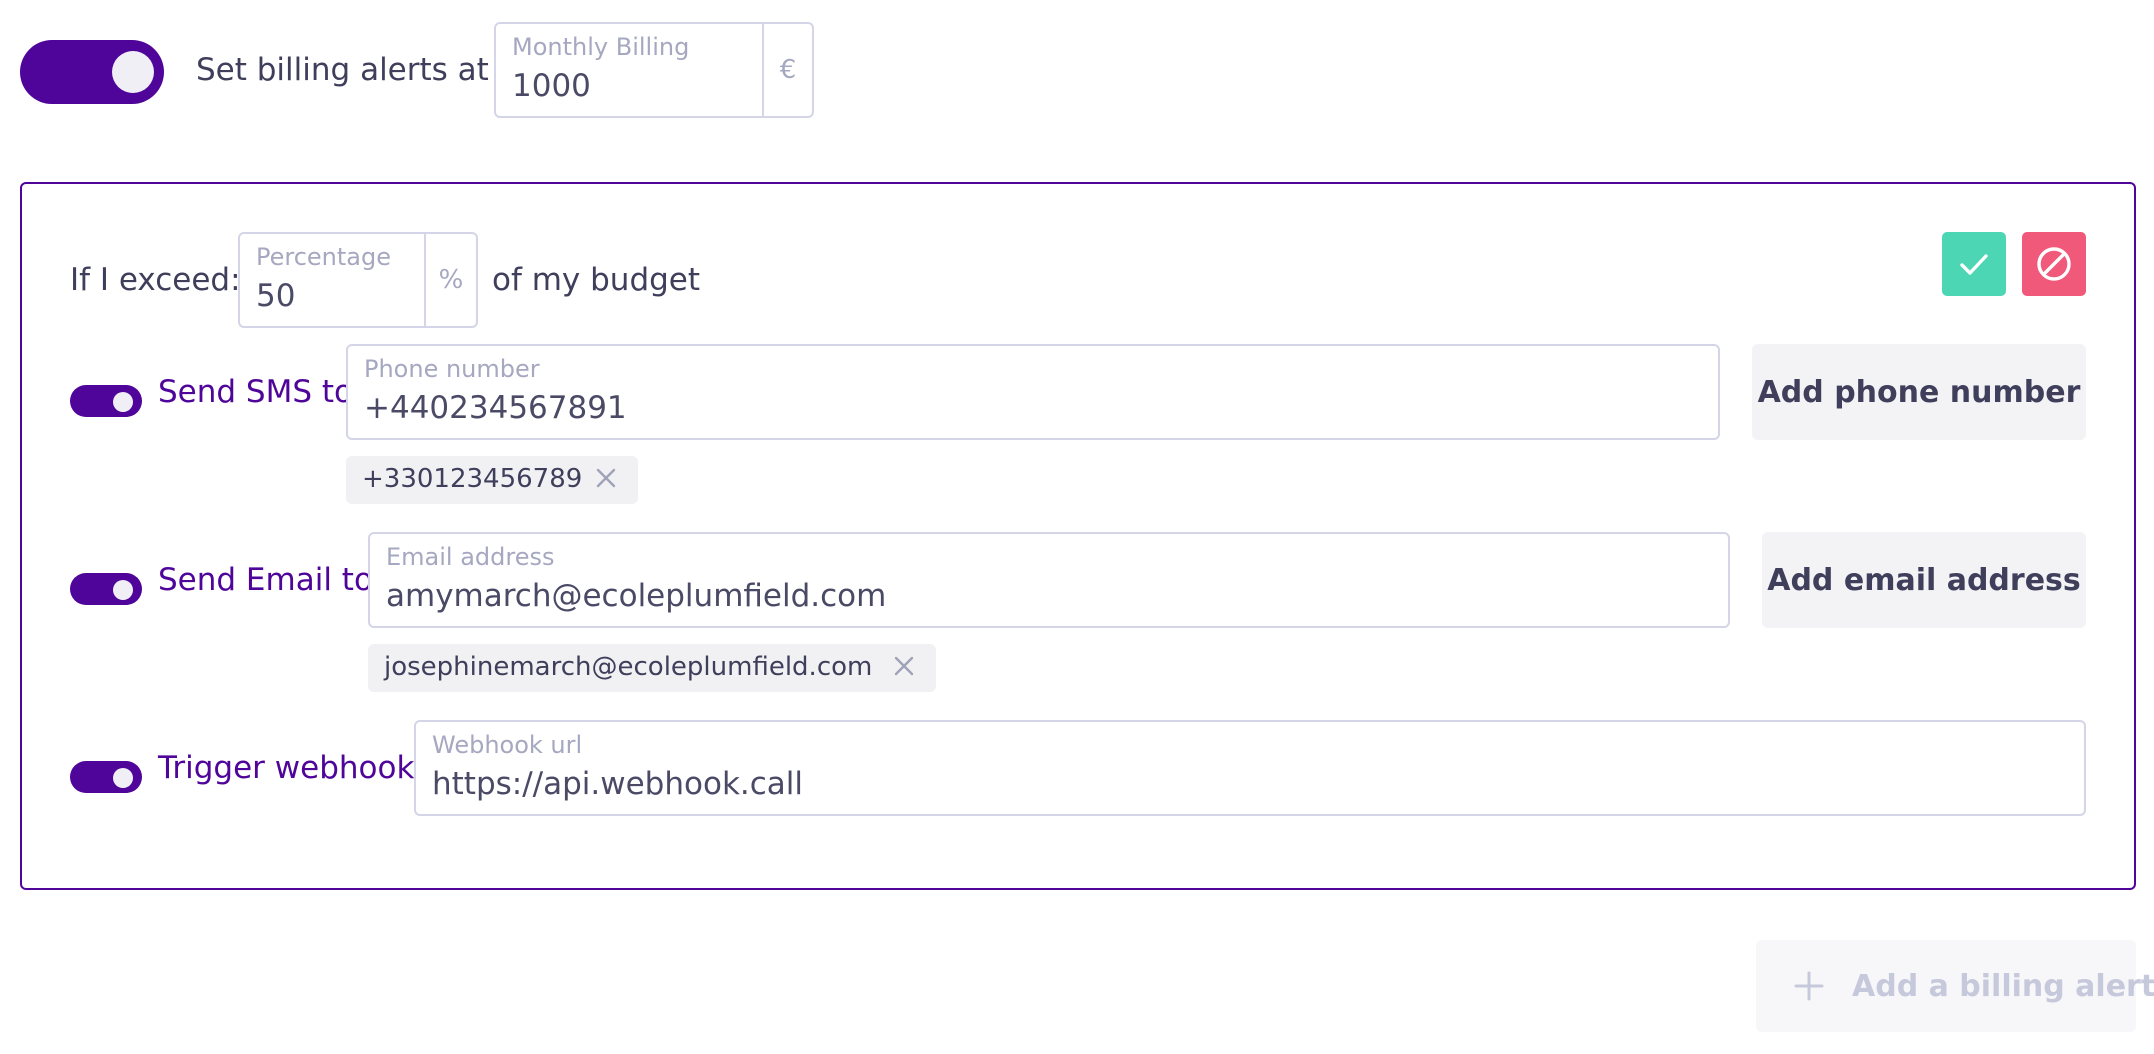 The width and height of the screenshot is (2154, 1054). What do you see at coordinates (265, 580) in the screenshot?
I see `email-label: Send Email to` at bounding box center [265, 580].